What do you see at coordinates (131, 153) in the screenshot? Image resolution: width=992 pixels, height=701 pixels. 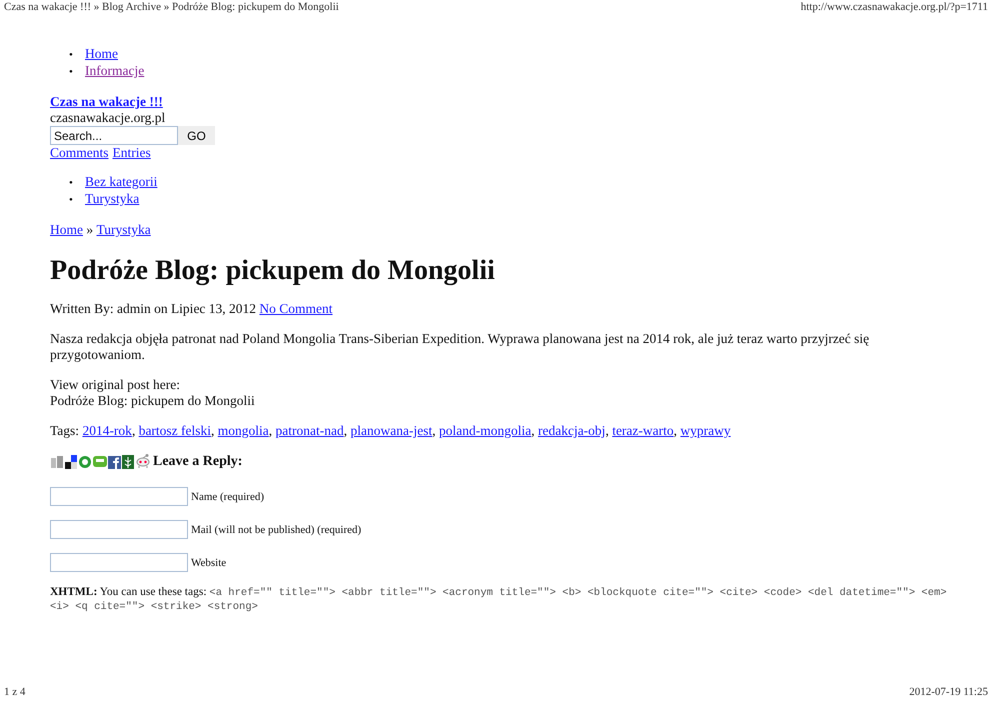 I see `feed-link: Entries` at bounding box center [131, 153].